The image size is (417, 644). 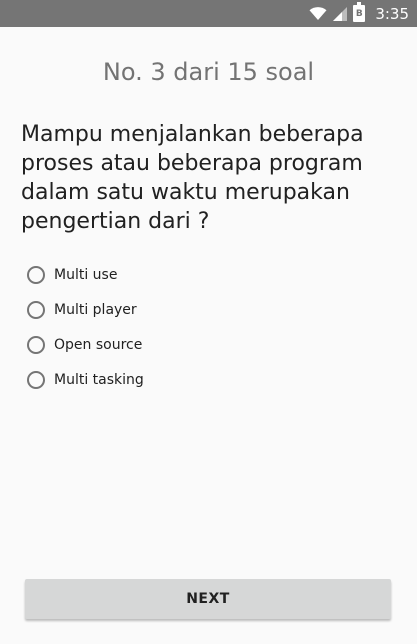 I want to click on option-label: Multi player, so click(x=95, y=309).